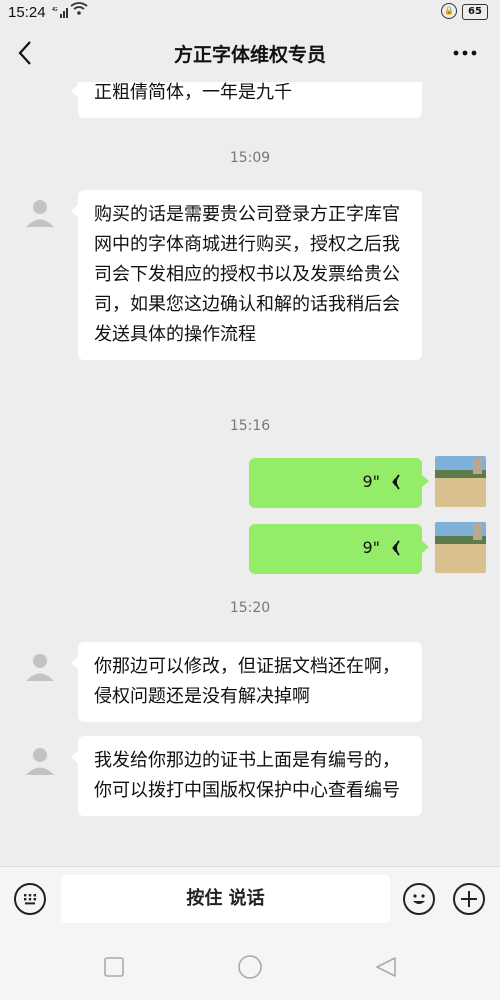 The image size is (500, 1000). I want to click on wifi-icon, so click(79, 11).